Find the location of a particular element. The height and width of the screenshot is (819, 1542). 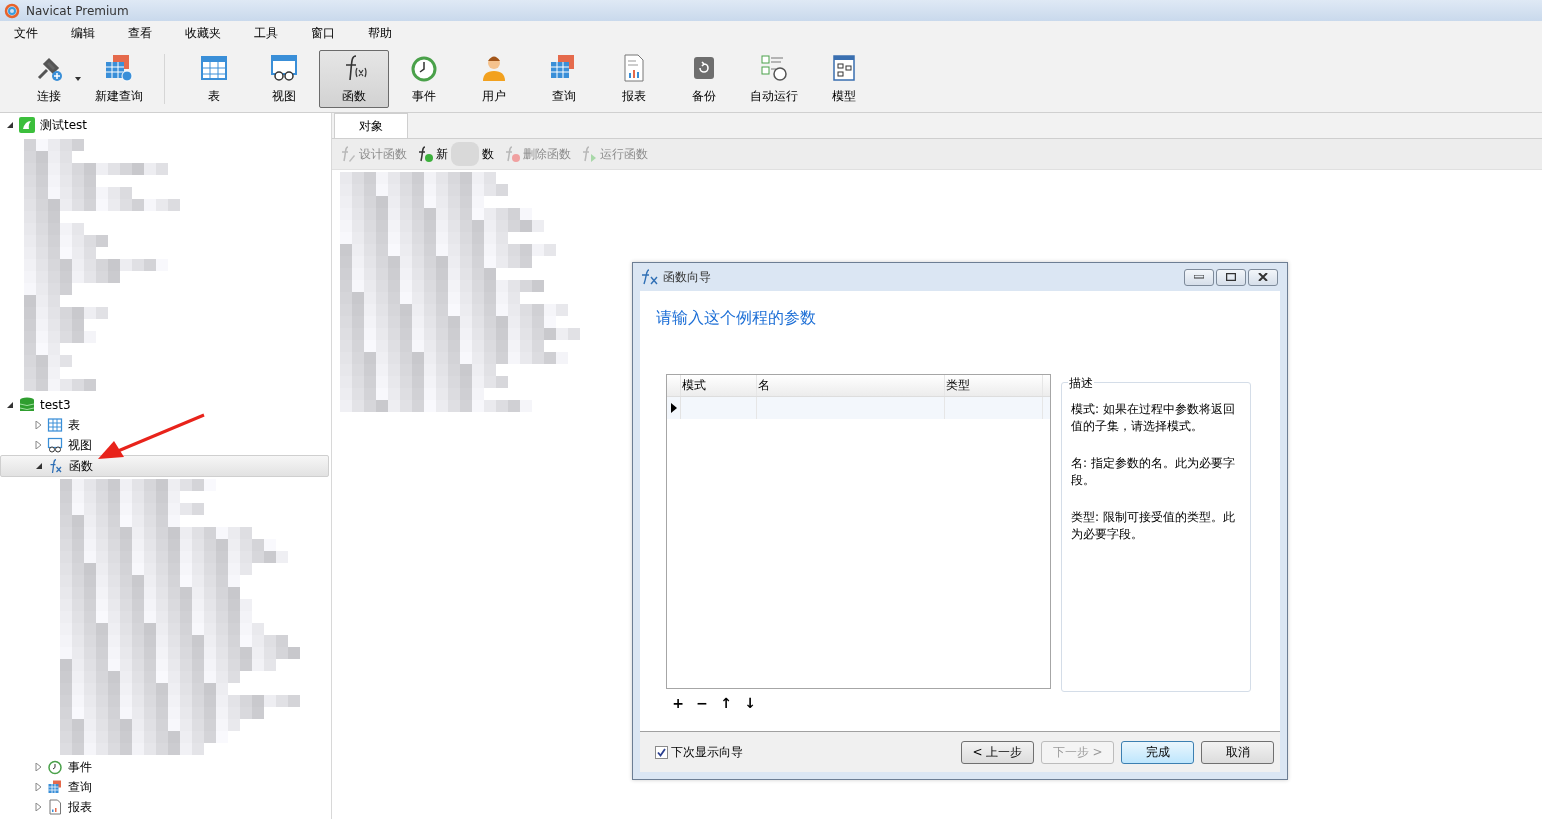

menu-item: 工具 is located at coordinates (266, 33).